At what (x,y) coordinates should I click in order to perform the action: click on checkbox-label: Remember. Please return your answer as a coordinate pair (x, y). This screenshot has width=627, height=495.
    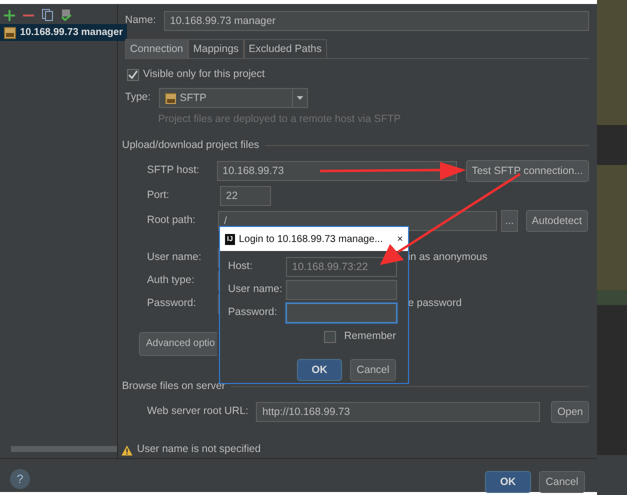
    Looking at the image, I should click on (370, 336).